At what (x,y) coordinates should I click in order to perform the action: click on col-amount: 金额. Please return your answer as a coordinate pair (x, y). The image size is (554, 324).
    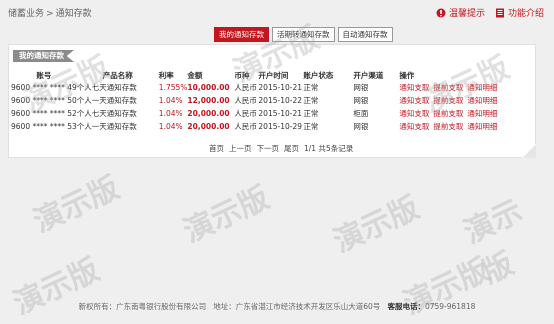
    Looking at the image, I should click on (195, 75).